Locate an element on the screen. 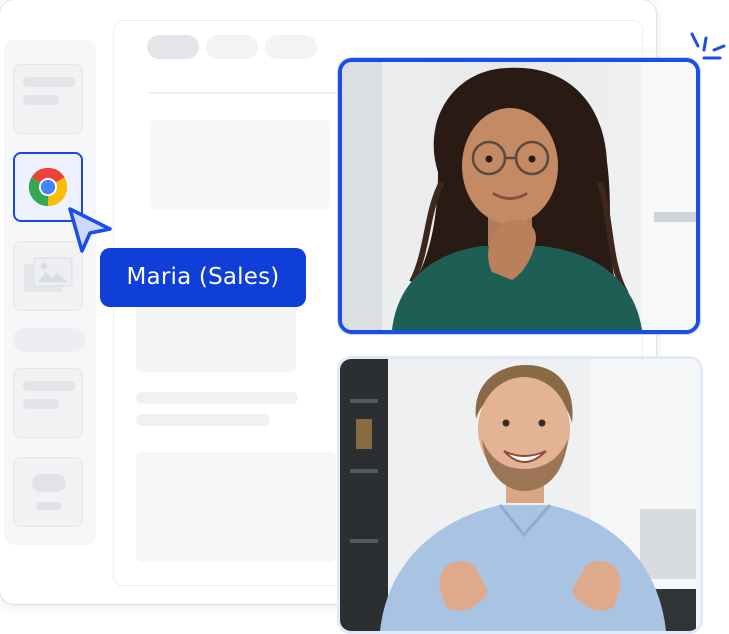 The width and height of the screenshot is (729, 634). presenter-name-label: Maria (Sales) is located at coordinates (203, 277).